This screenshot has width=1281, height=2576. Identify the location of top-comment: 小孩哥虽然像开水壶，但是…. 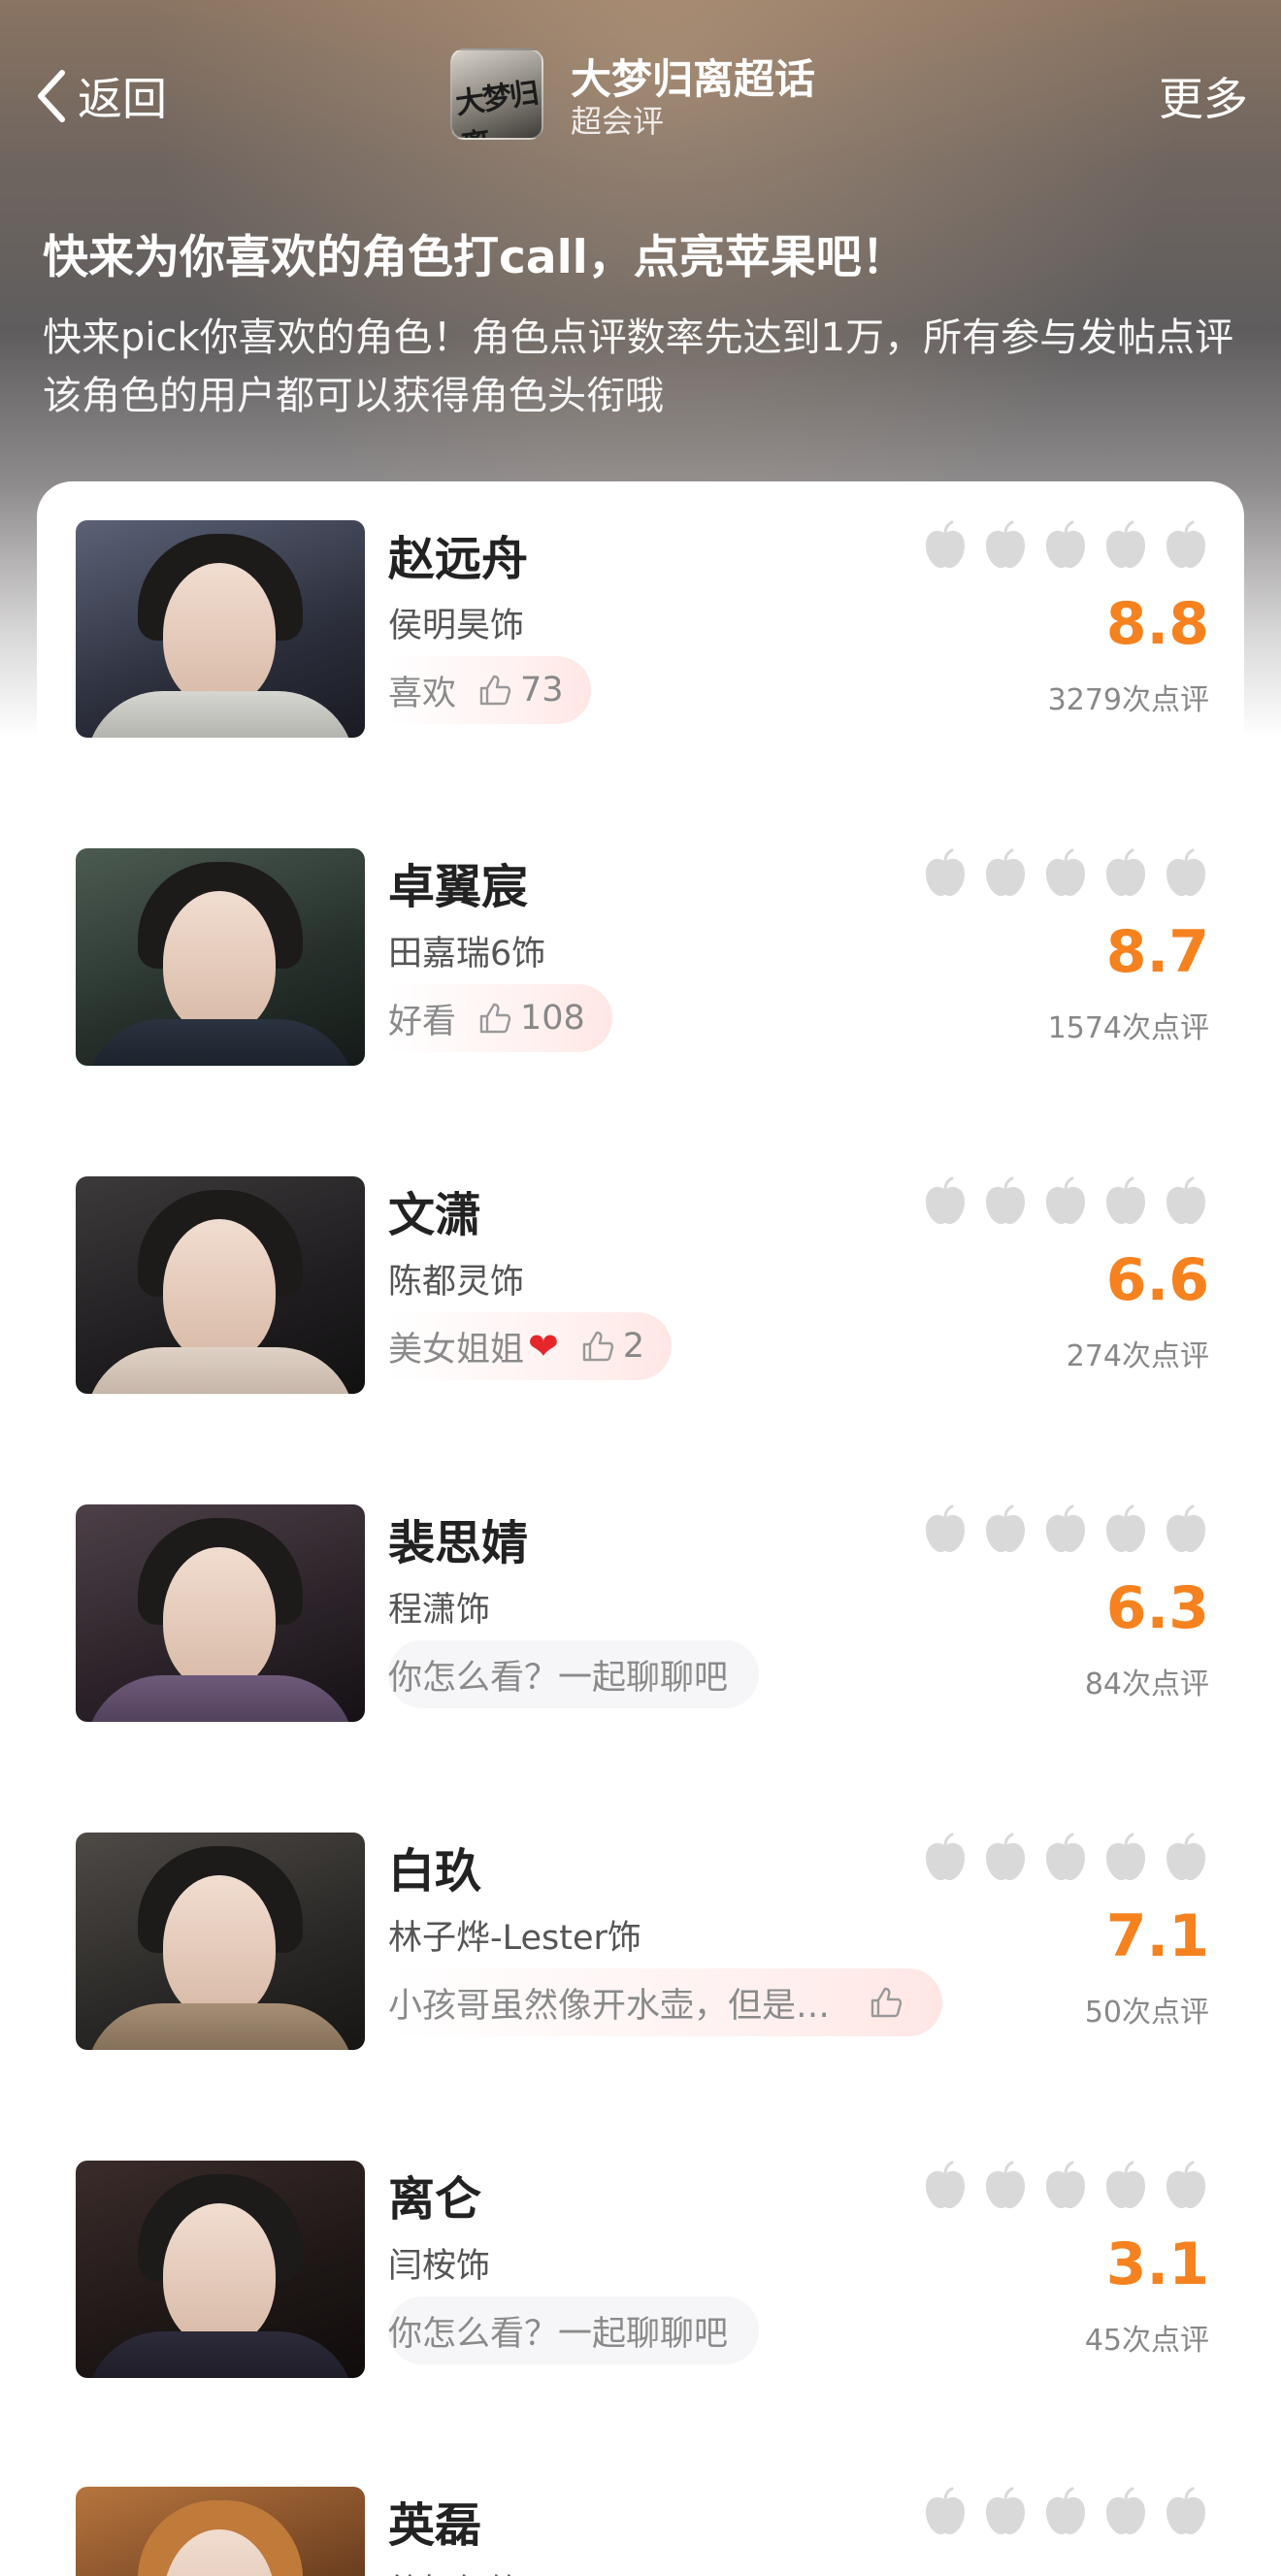
(665, 2002).